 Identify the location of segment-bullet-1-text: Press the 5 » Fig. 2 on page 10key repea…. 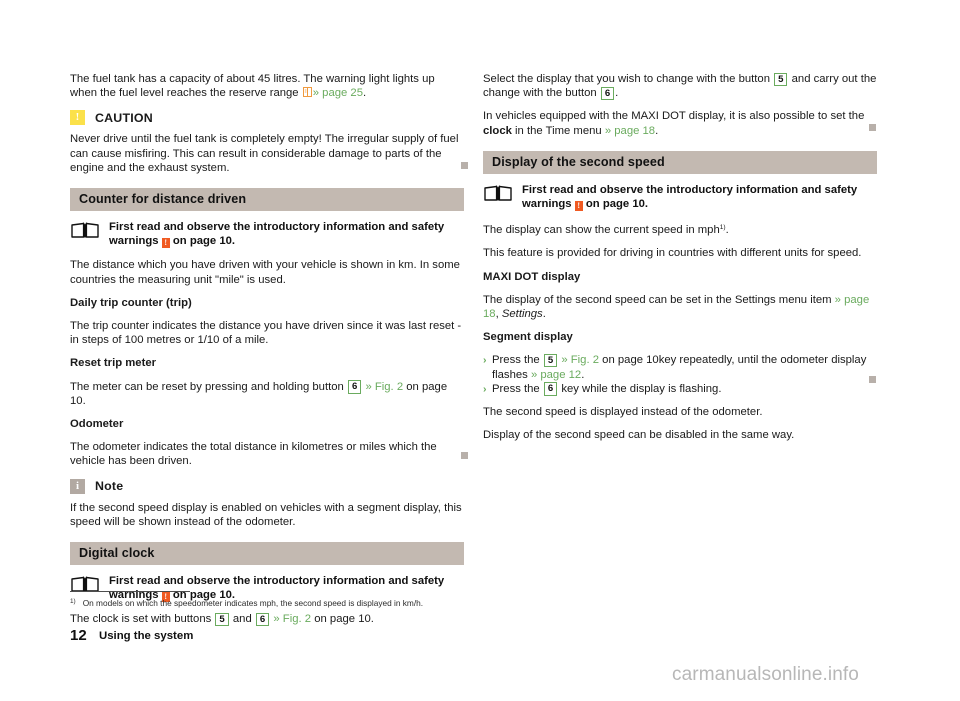
(684, 367).